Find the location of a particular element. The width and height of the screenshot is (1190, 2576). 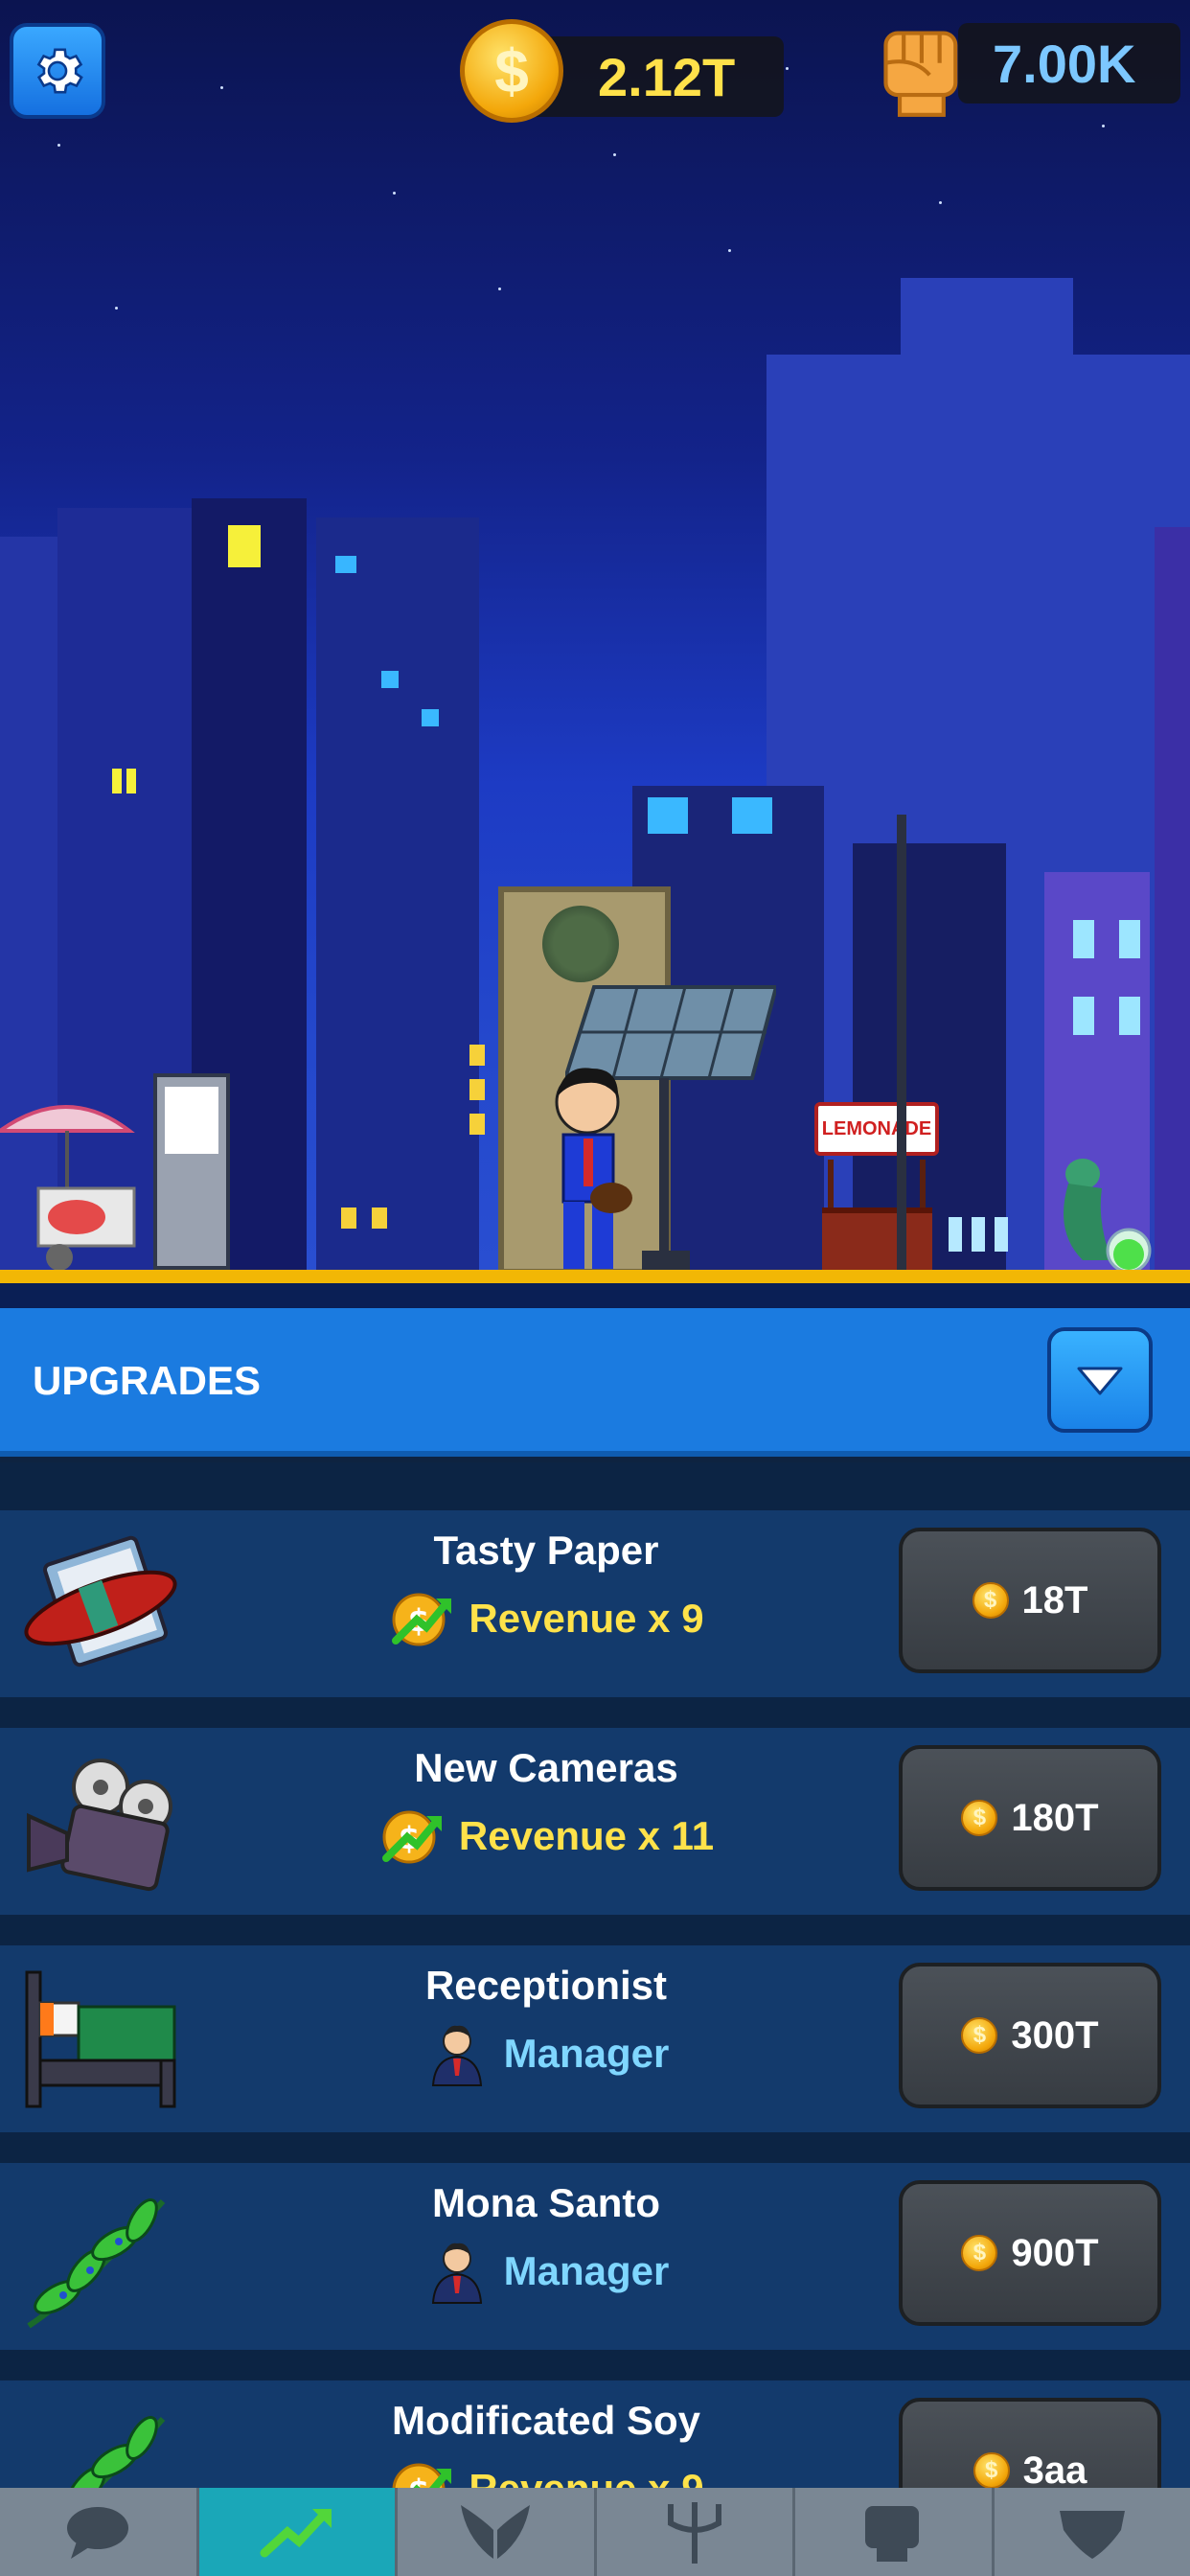

money-value: 2.12T is located at coordinates (667, 76).